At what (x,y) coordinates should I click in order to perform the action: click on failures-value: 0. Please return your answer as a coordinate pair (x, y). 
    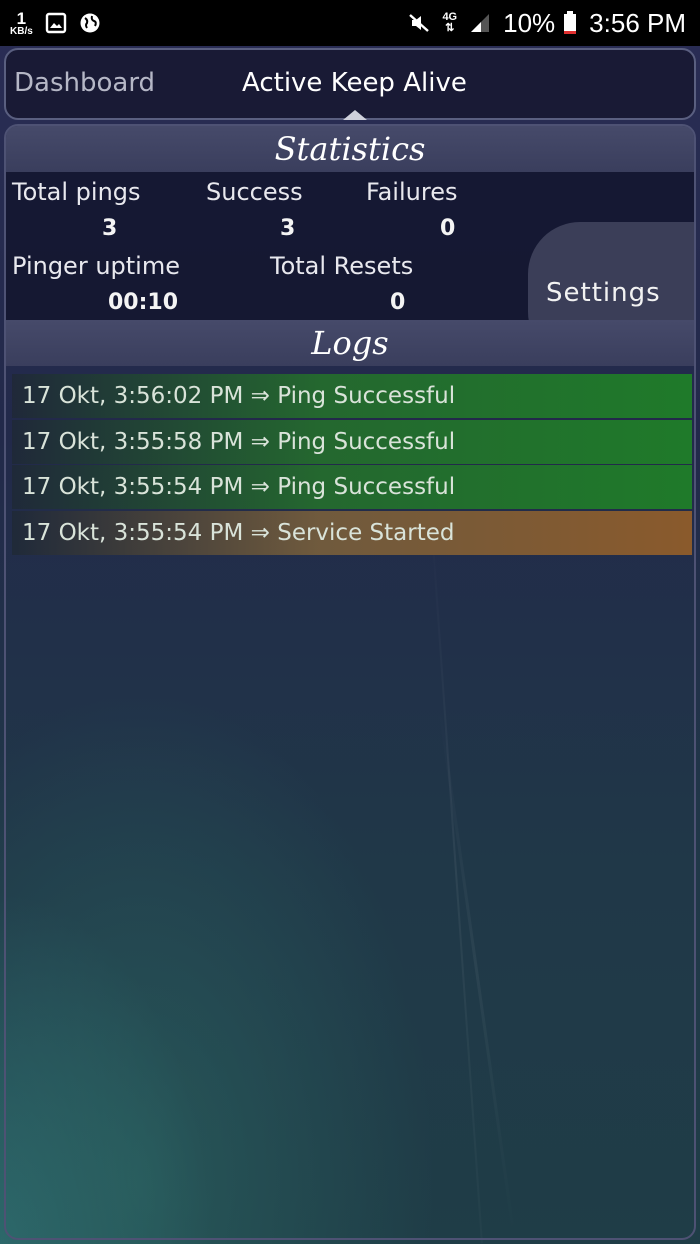
    Looking at the image, I should click on (448, 228).